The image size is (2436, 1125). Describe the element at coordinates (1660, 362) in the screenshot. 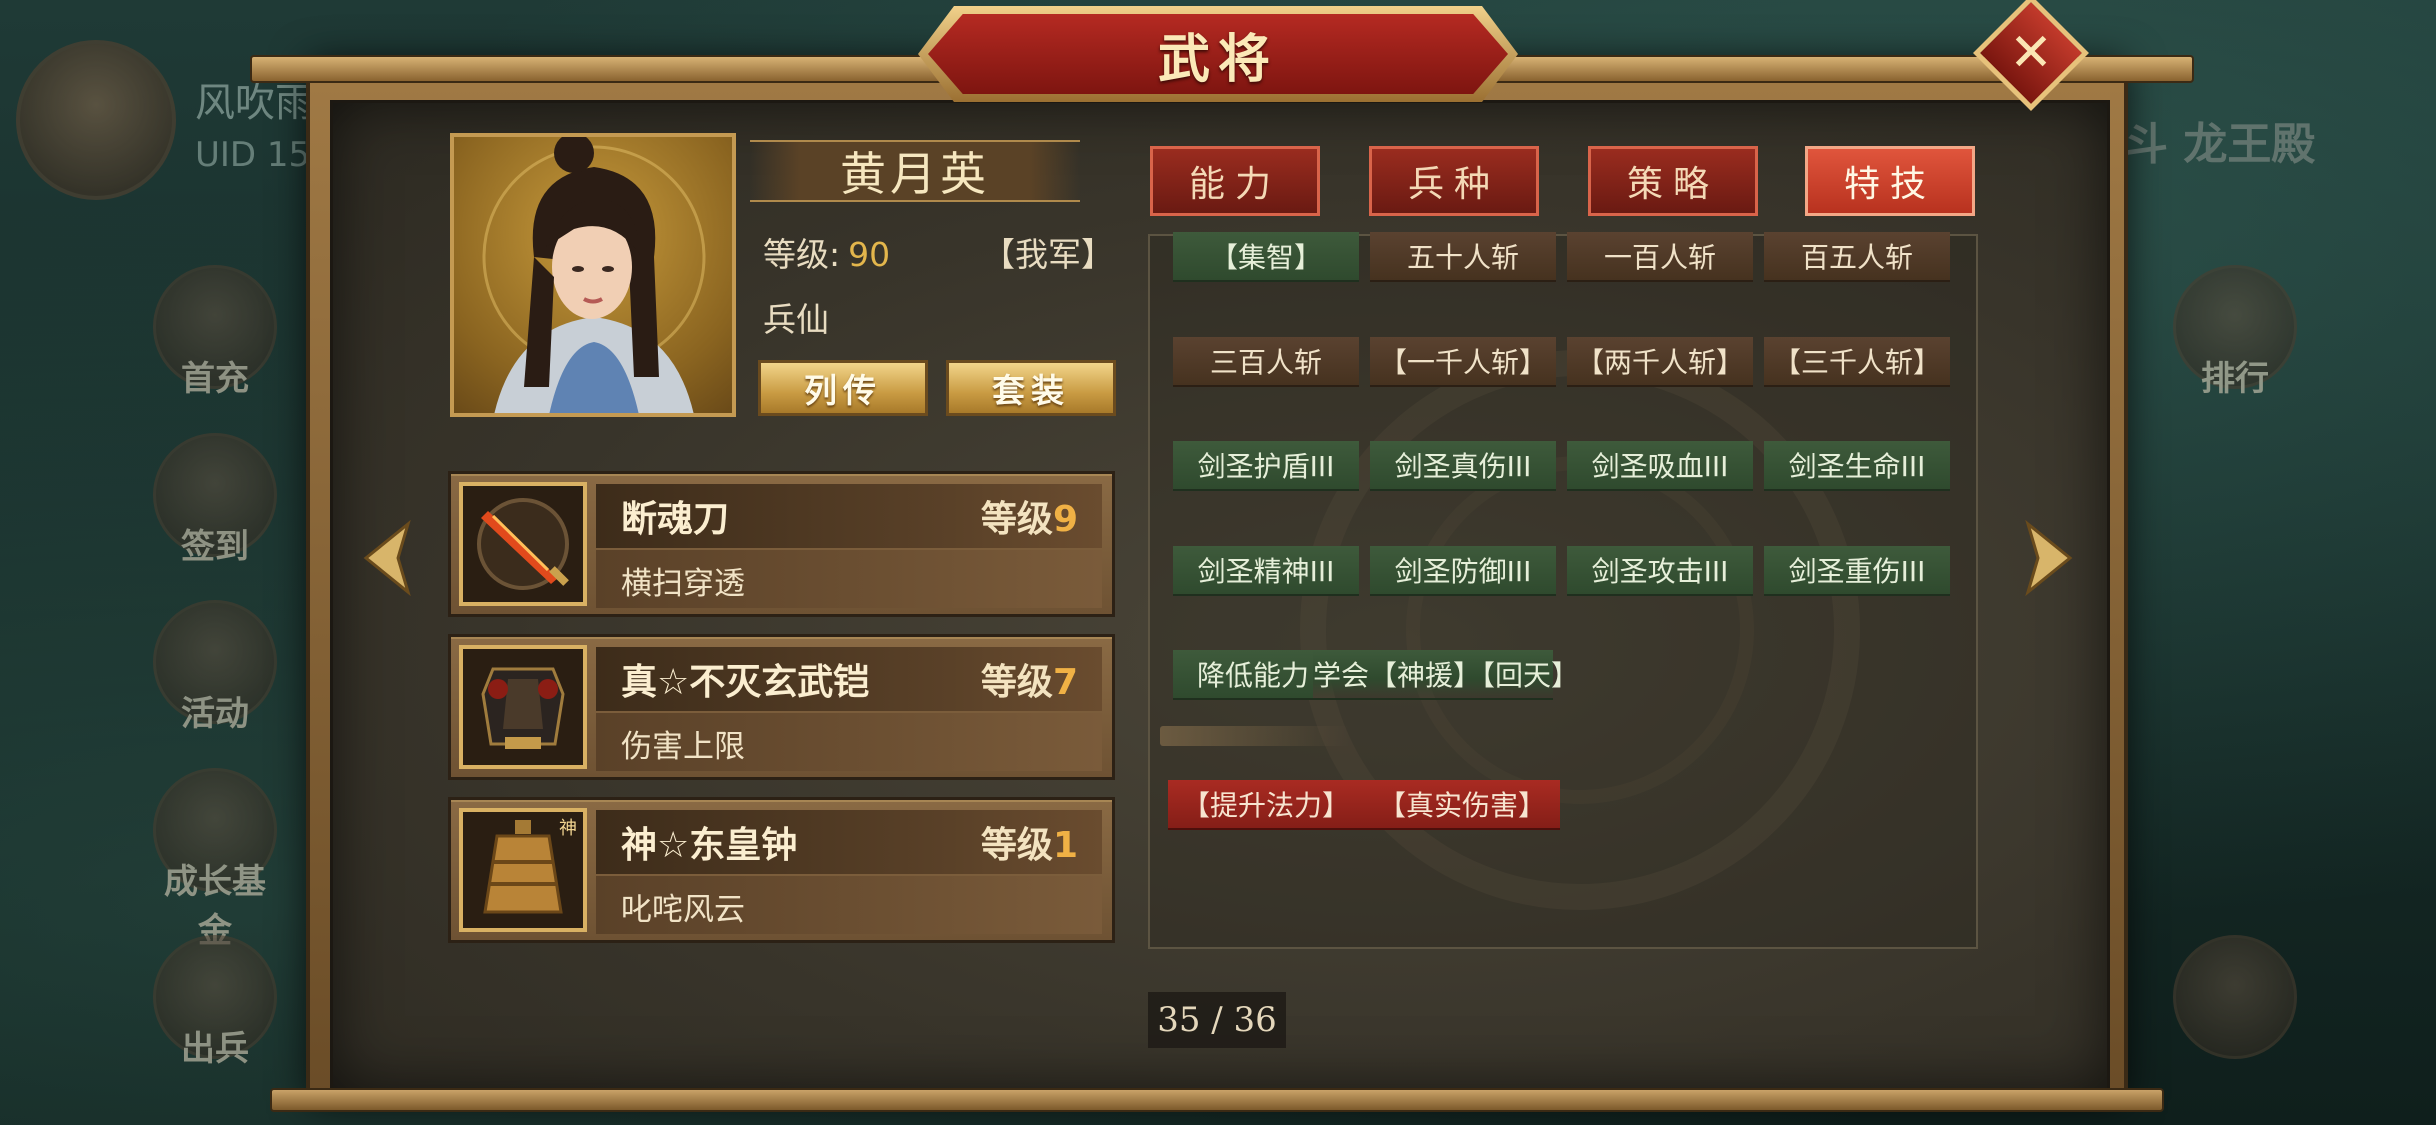

I see `skill-item: 【两千人斩】` at that location.